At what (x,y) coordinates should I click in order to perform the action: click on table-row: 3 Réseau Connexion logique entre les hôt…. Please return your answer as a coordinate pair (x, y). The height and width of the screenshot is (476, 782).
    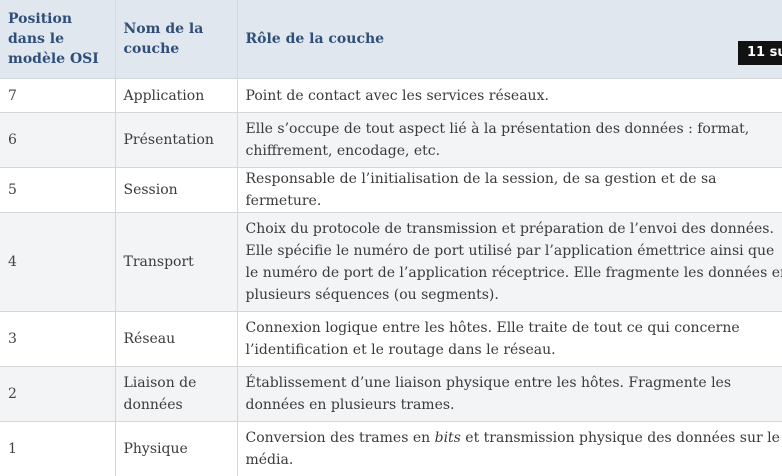
    Looking at the image, I should click on (391, 339).